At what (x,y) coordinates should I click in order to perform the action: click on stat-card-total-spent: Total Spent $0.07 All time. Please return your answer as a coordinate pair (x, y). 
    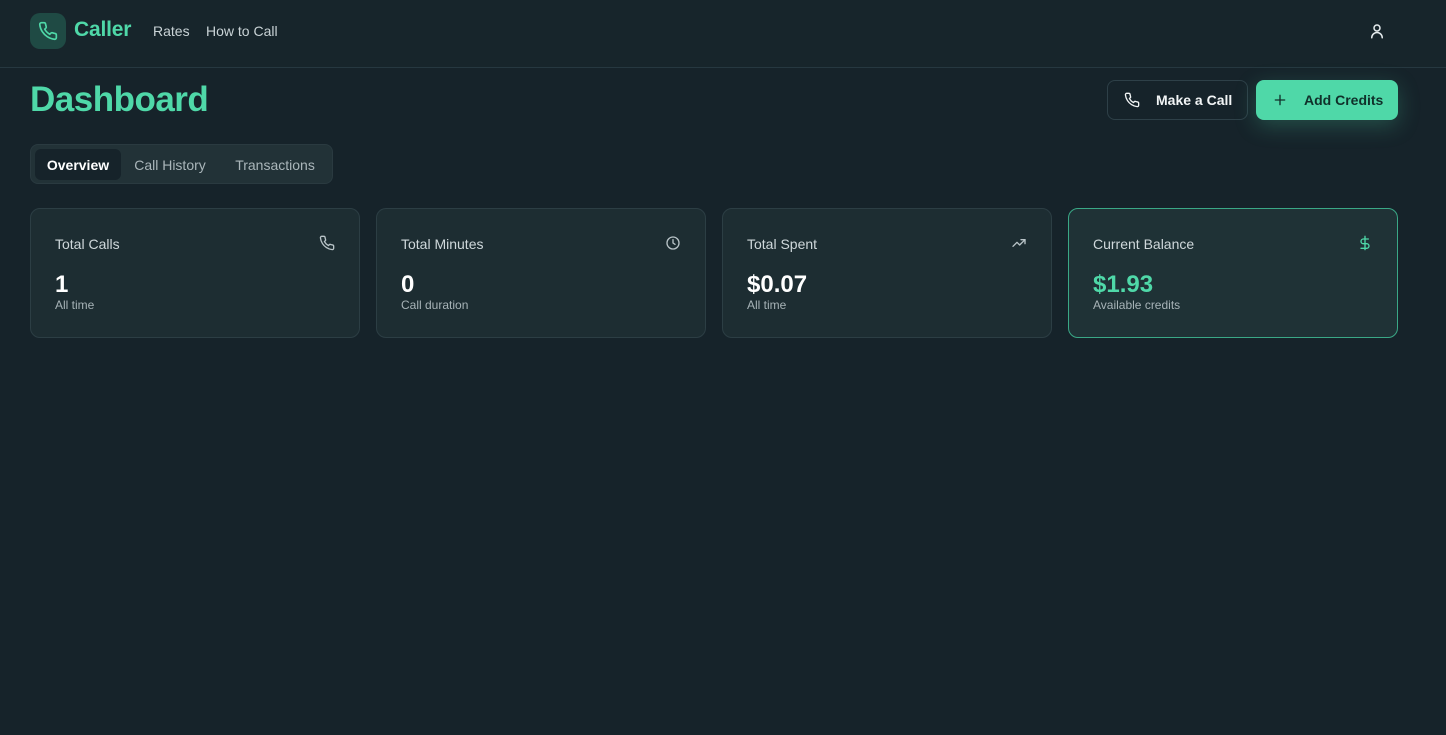
    Looking at the image, I should click on (887, 273).